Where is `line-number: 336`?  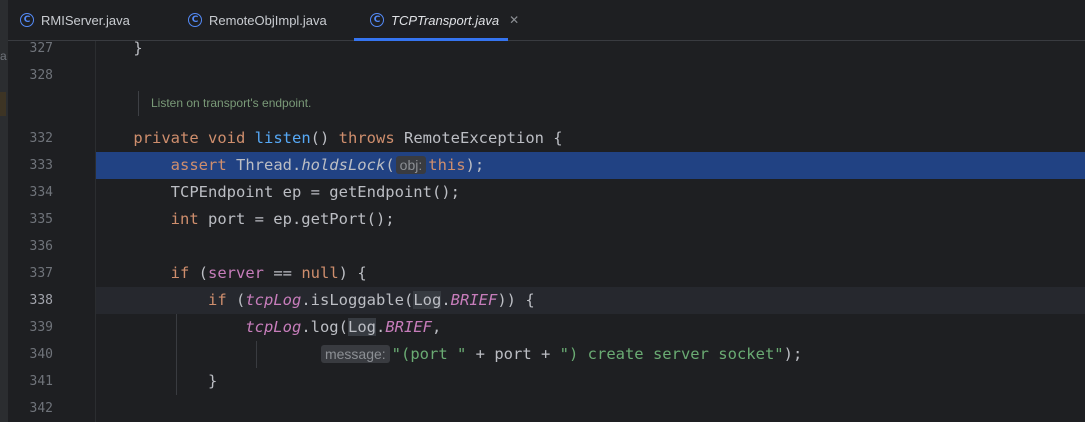
line-number: 336 is located at coordinates (41, 246).